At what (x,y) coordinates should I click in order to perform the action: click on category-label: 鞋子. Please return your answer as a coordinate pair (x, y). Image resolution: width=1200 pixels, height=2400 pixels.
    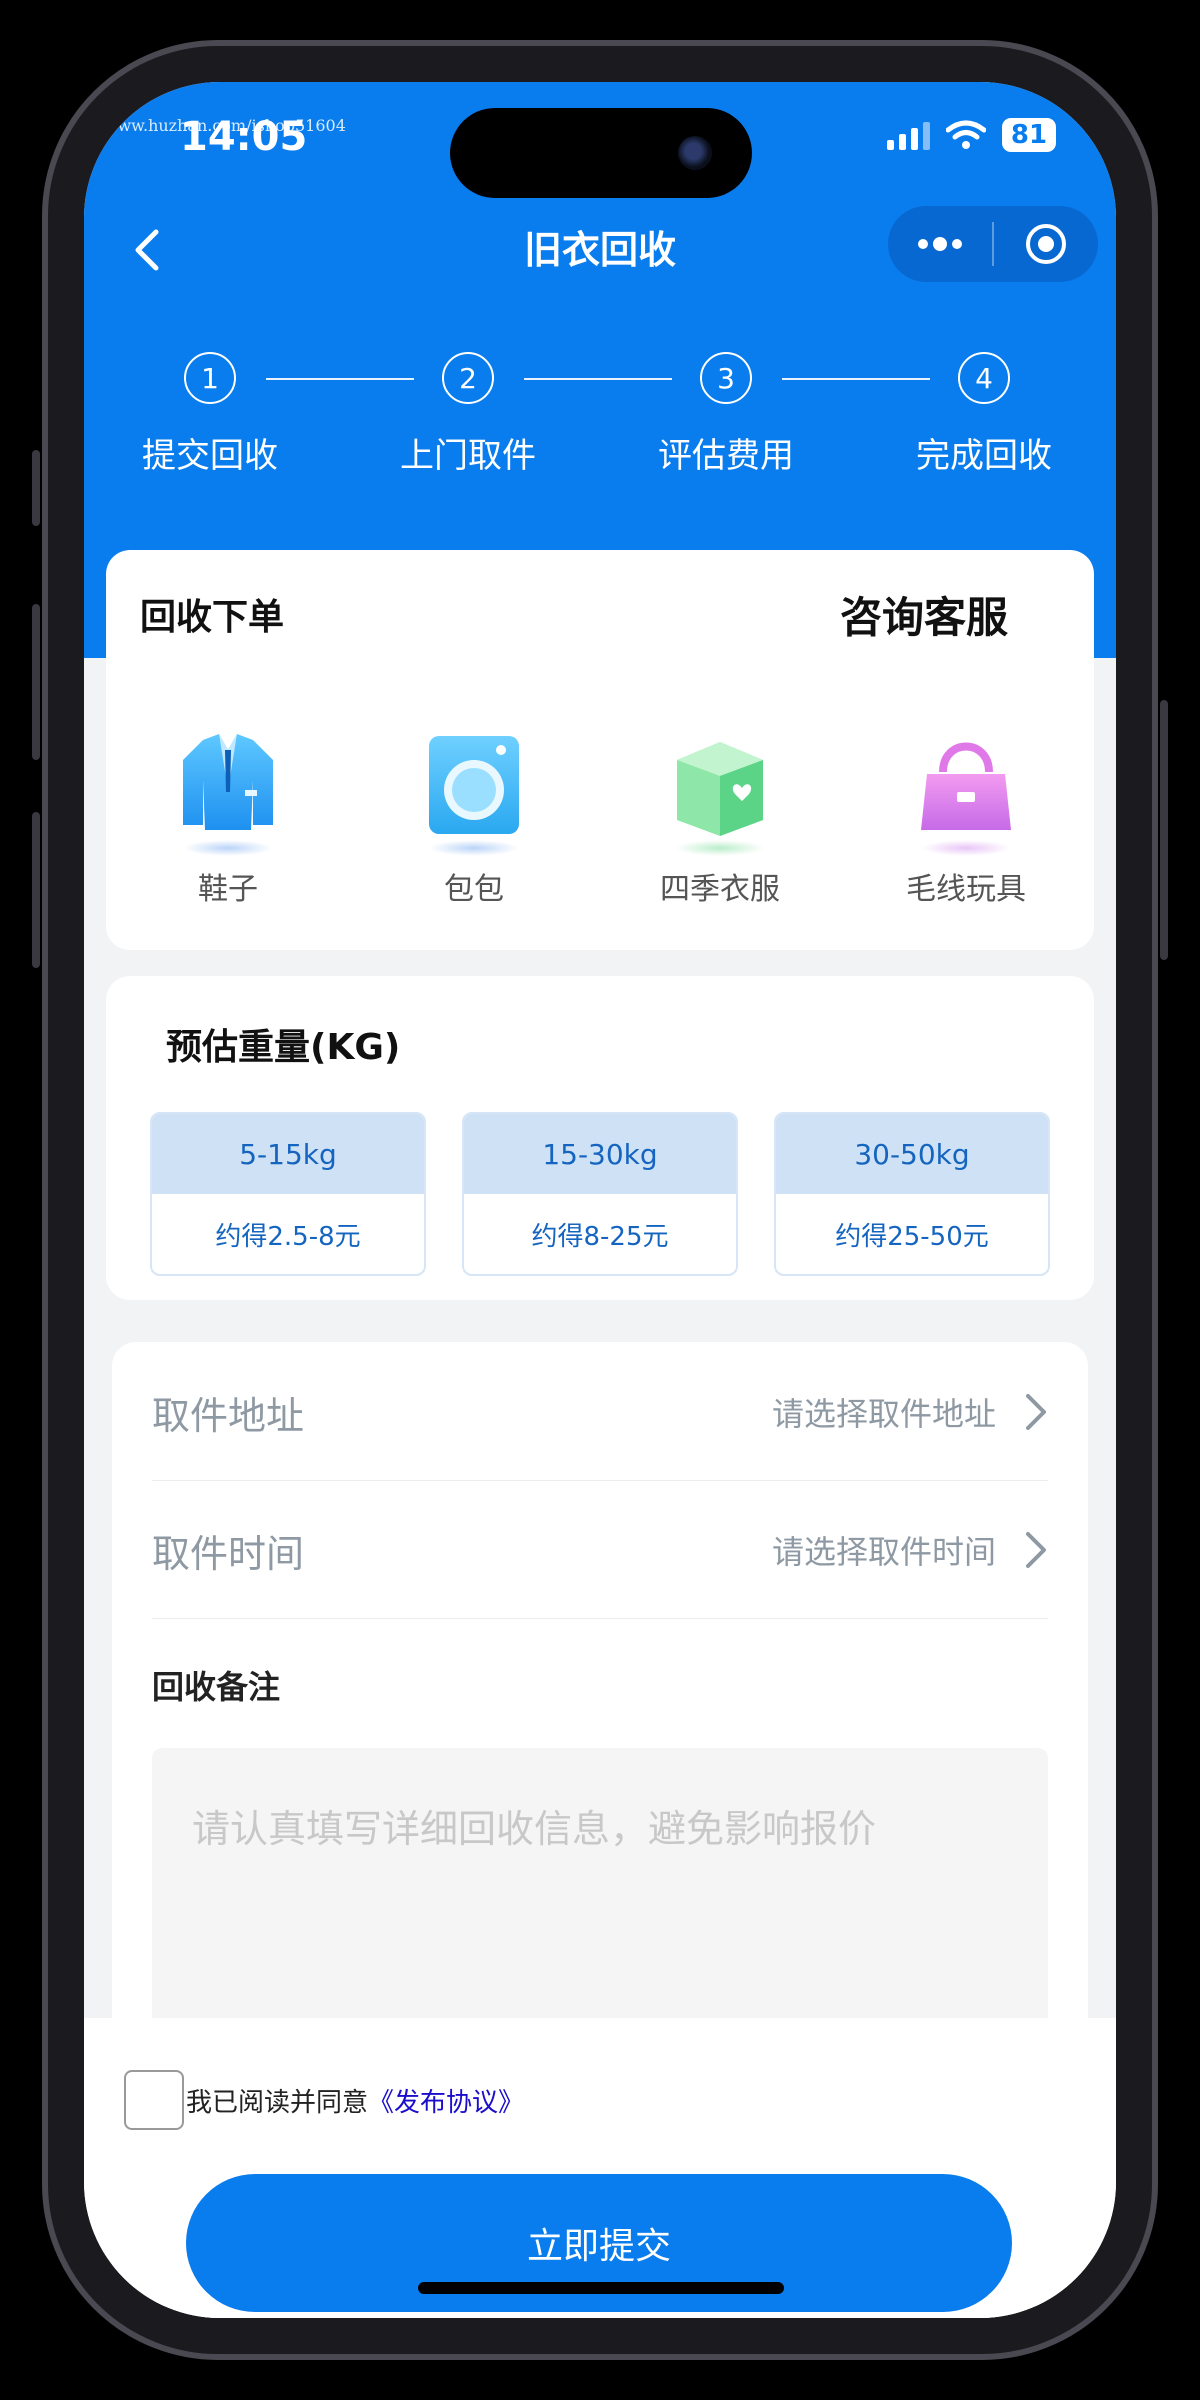
    Looking at the image, I should click on (228, 889).